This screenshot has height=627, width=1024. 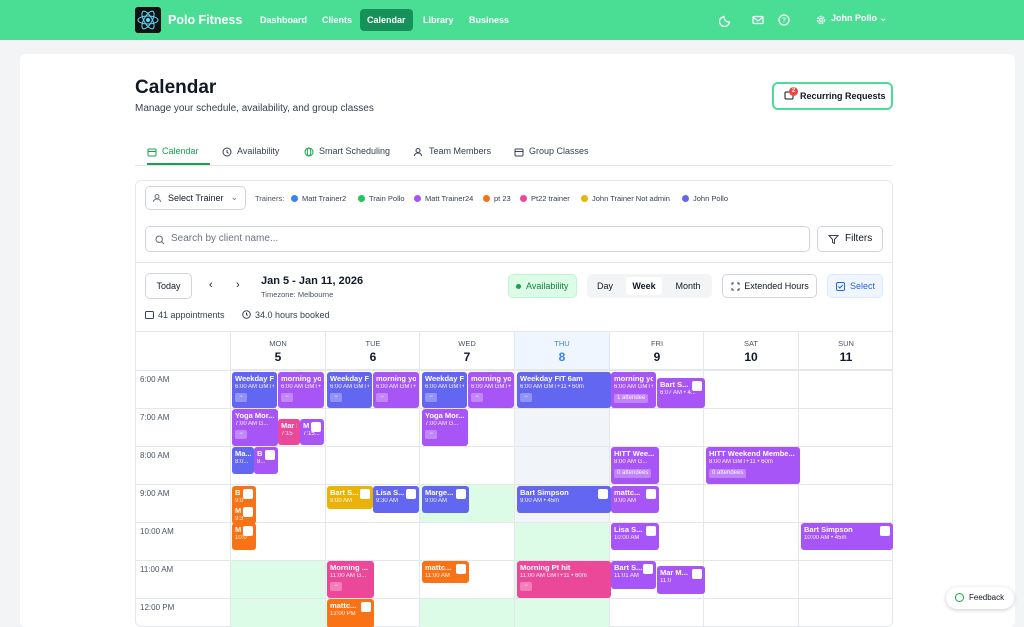 What do you see at coordinates (238, 285) in the screenshot?
I see `chevron-right-icon: ›` at bounding box center [238, 285].